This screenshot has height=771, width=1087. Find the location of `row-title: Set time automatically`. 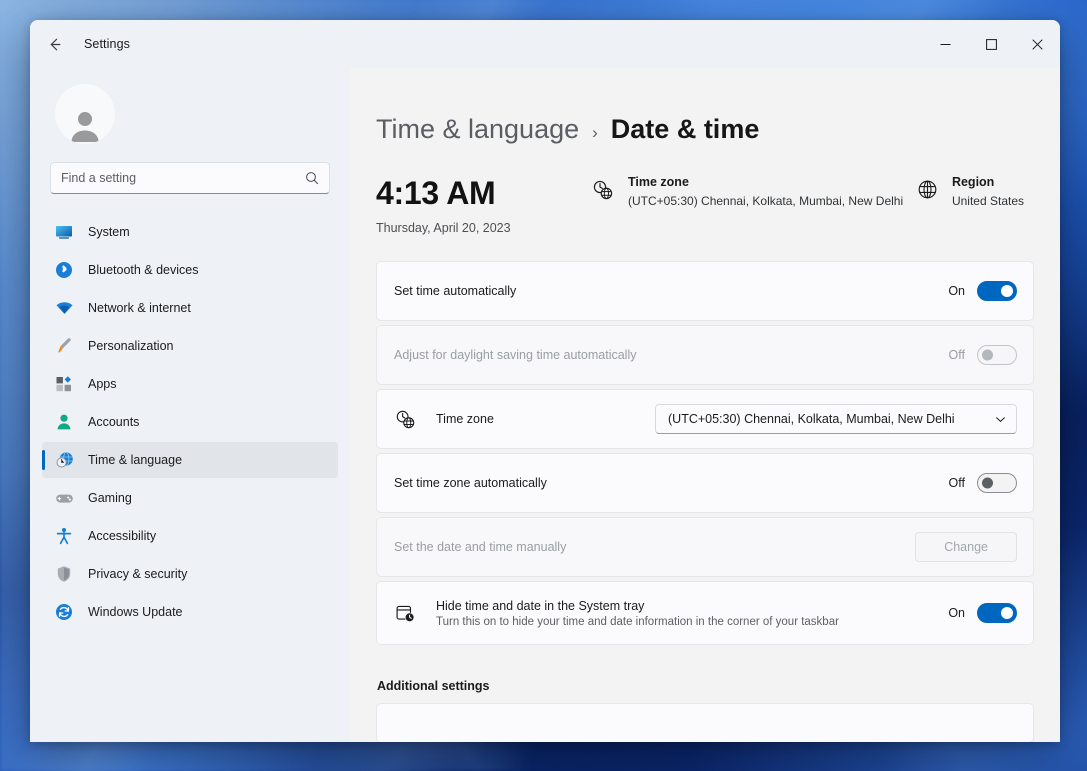

row-title: Set time automatically is located at coordinates (455, 291).